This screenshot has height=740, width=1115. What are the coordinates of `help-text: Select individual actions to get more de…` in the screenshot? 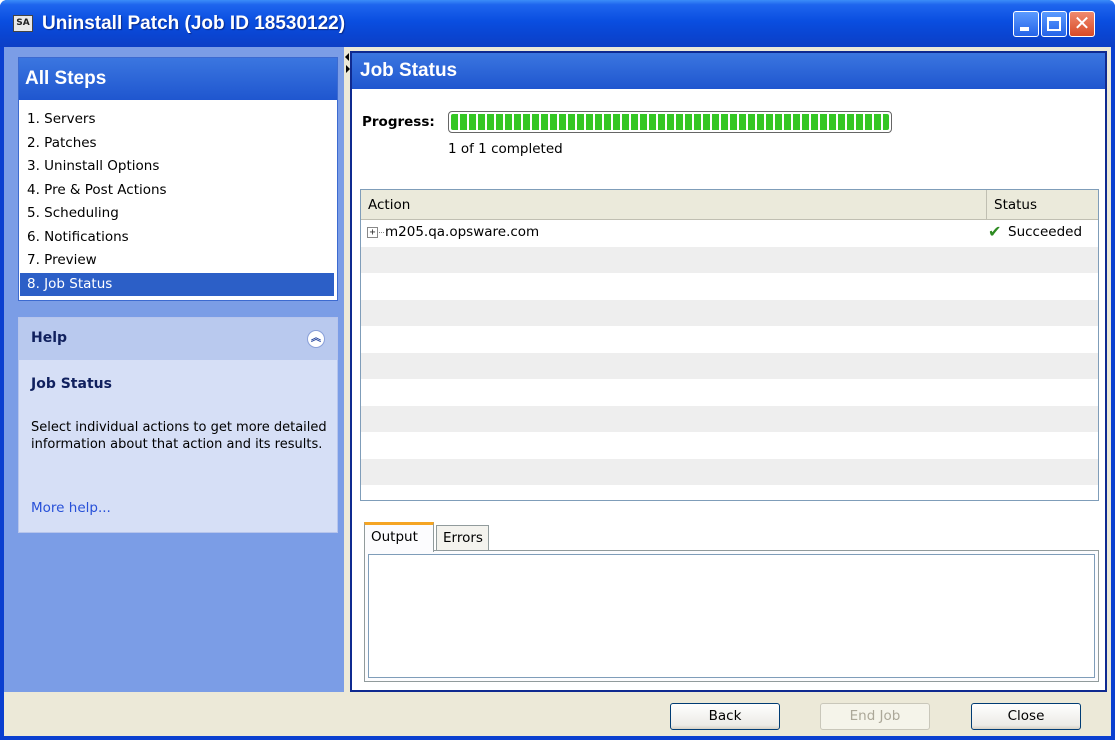 It's located at (179, 436).